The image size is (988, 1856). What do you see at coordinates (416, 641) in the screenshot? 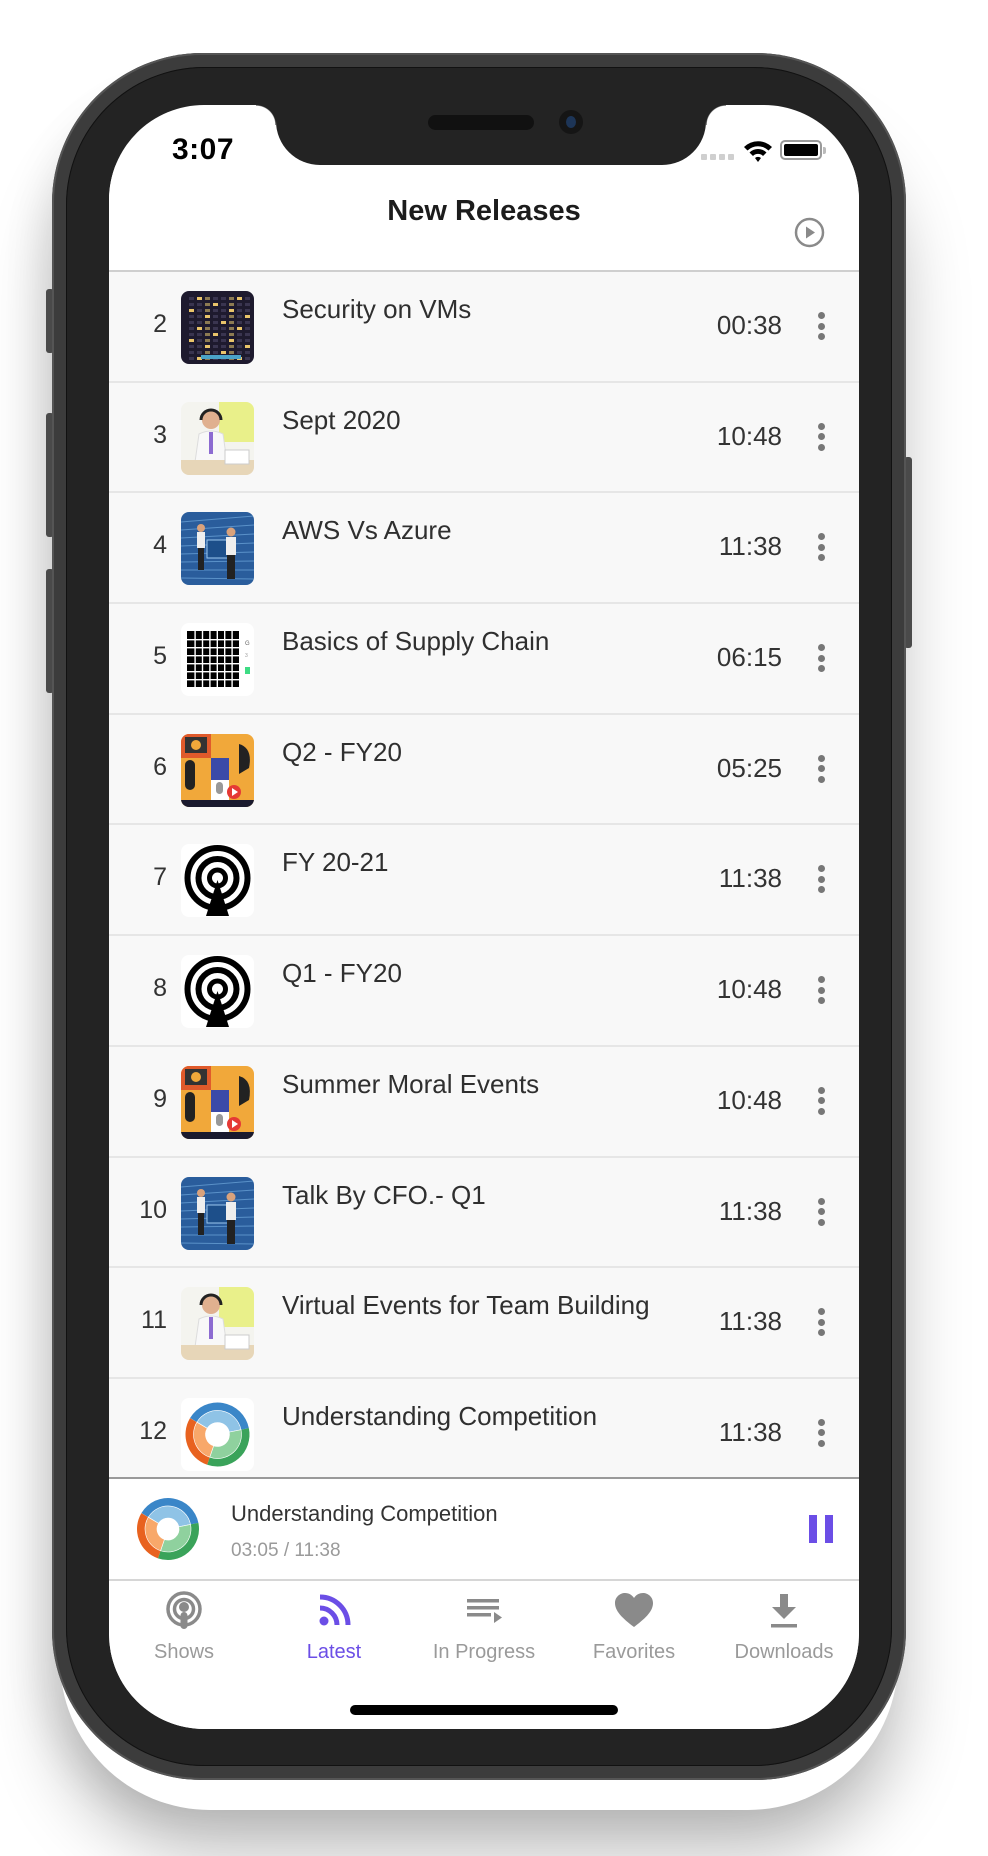
I see `episode-title: Basics of Supply Chain` at bounding box center [416, 641].